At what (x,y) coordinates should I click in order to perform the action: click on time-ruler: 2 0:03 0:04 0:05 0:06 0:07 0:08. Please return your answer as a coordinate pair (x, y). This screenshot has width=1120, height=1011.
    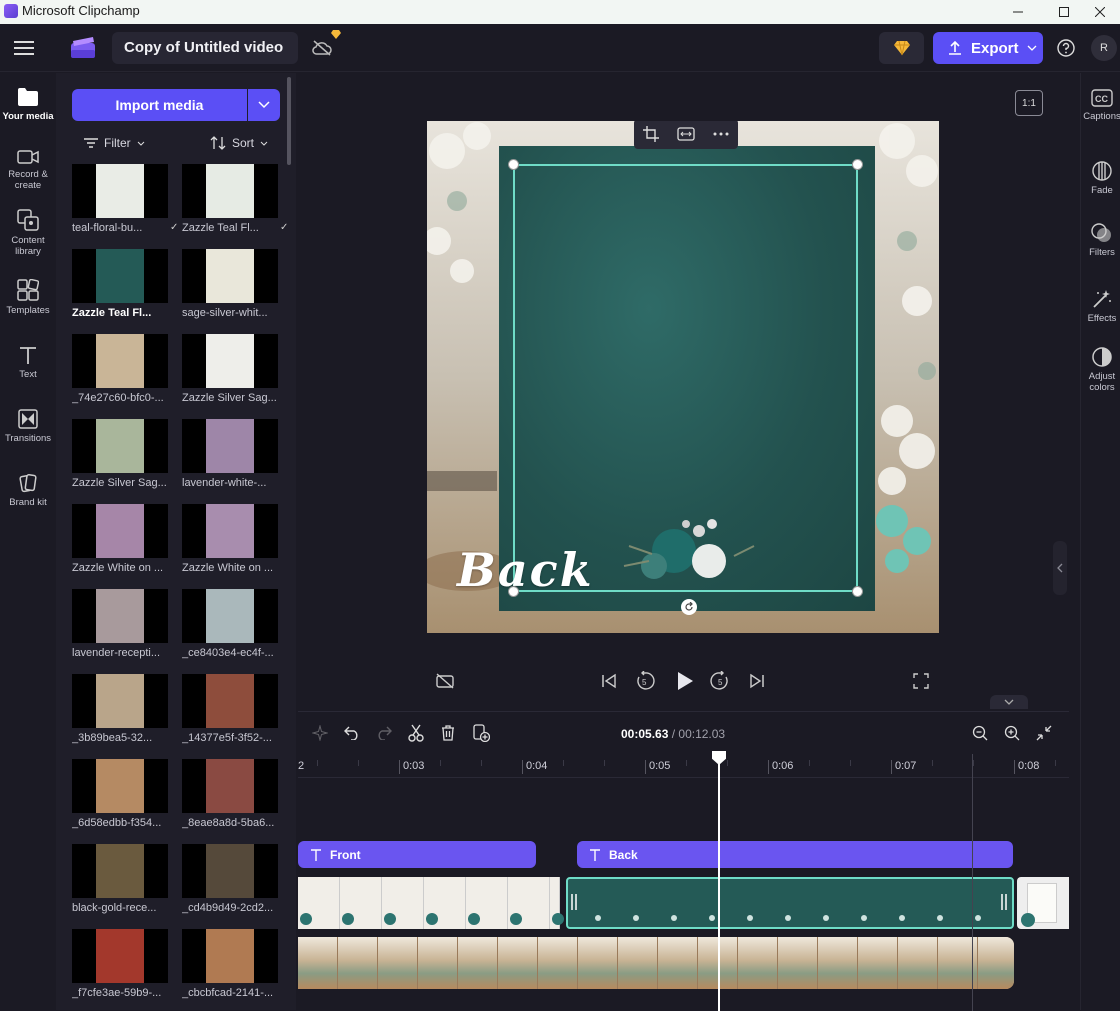
    Looking at the image, I should click on (683, 766).